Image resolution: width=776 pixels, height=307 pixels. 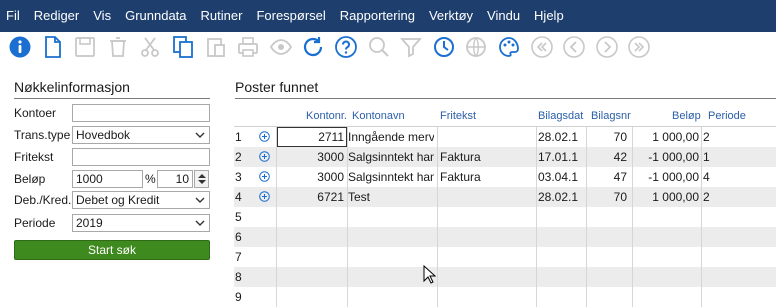 What do you see at coordinates (248, 47) in the screenshot?
I see `print-icon` at bounding box center [248, 47].